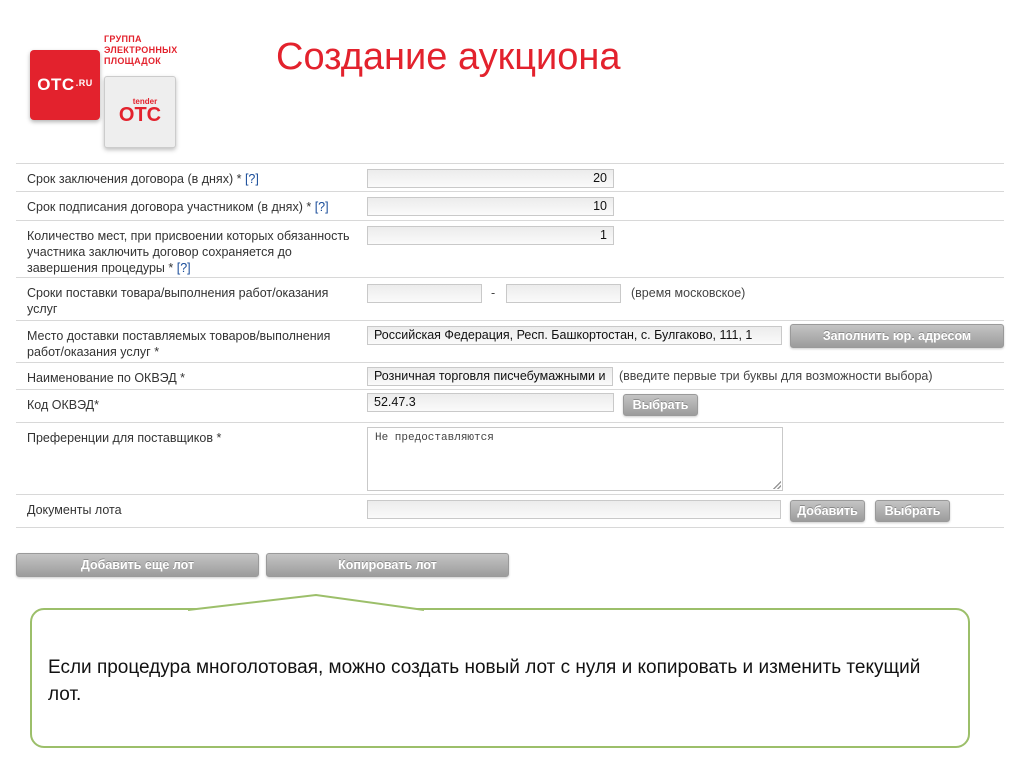 The height and width of the screenshot is (767, 1024). What do you see at coordinates (137, 565) in the screenshot?
I see `add-lot-button: Добавить еще лот` at bounding box center [137, 565].